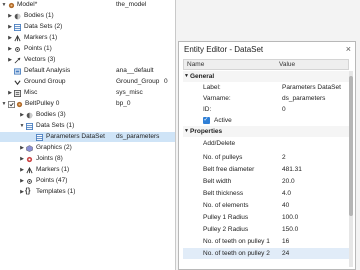 The height and width of the screenshot is (270, 360). Describe the element at coordinates (266, 120) in the screenshot. I see `property-row-active: Active` at that location.